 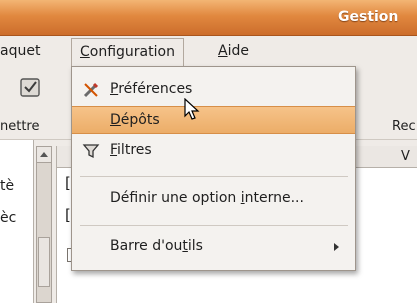 What do you see at coordinates (20, 51) in the screenshot?
I see `menu-paquet: aquet` at bounding box center [20, 51].